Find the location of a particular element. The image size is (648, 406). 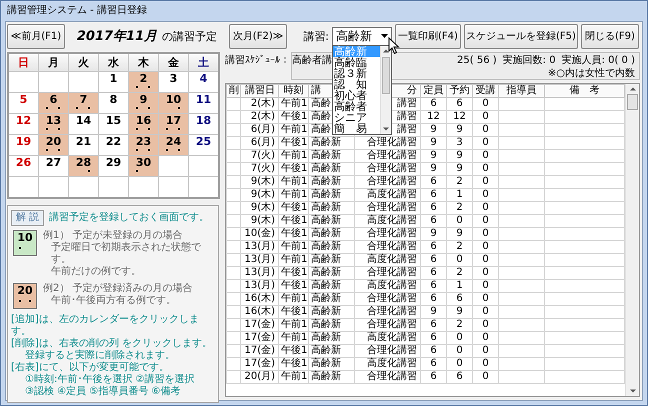

calendar-day: 18 is located at coordinates (203, 124).